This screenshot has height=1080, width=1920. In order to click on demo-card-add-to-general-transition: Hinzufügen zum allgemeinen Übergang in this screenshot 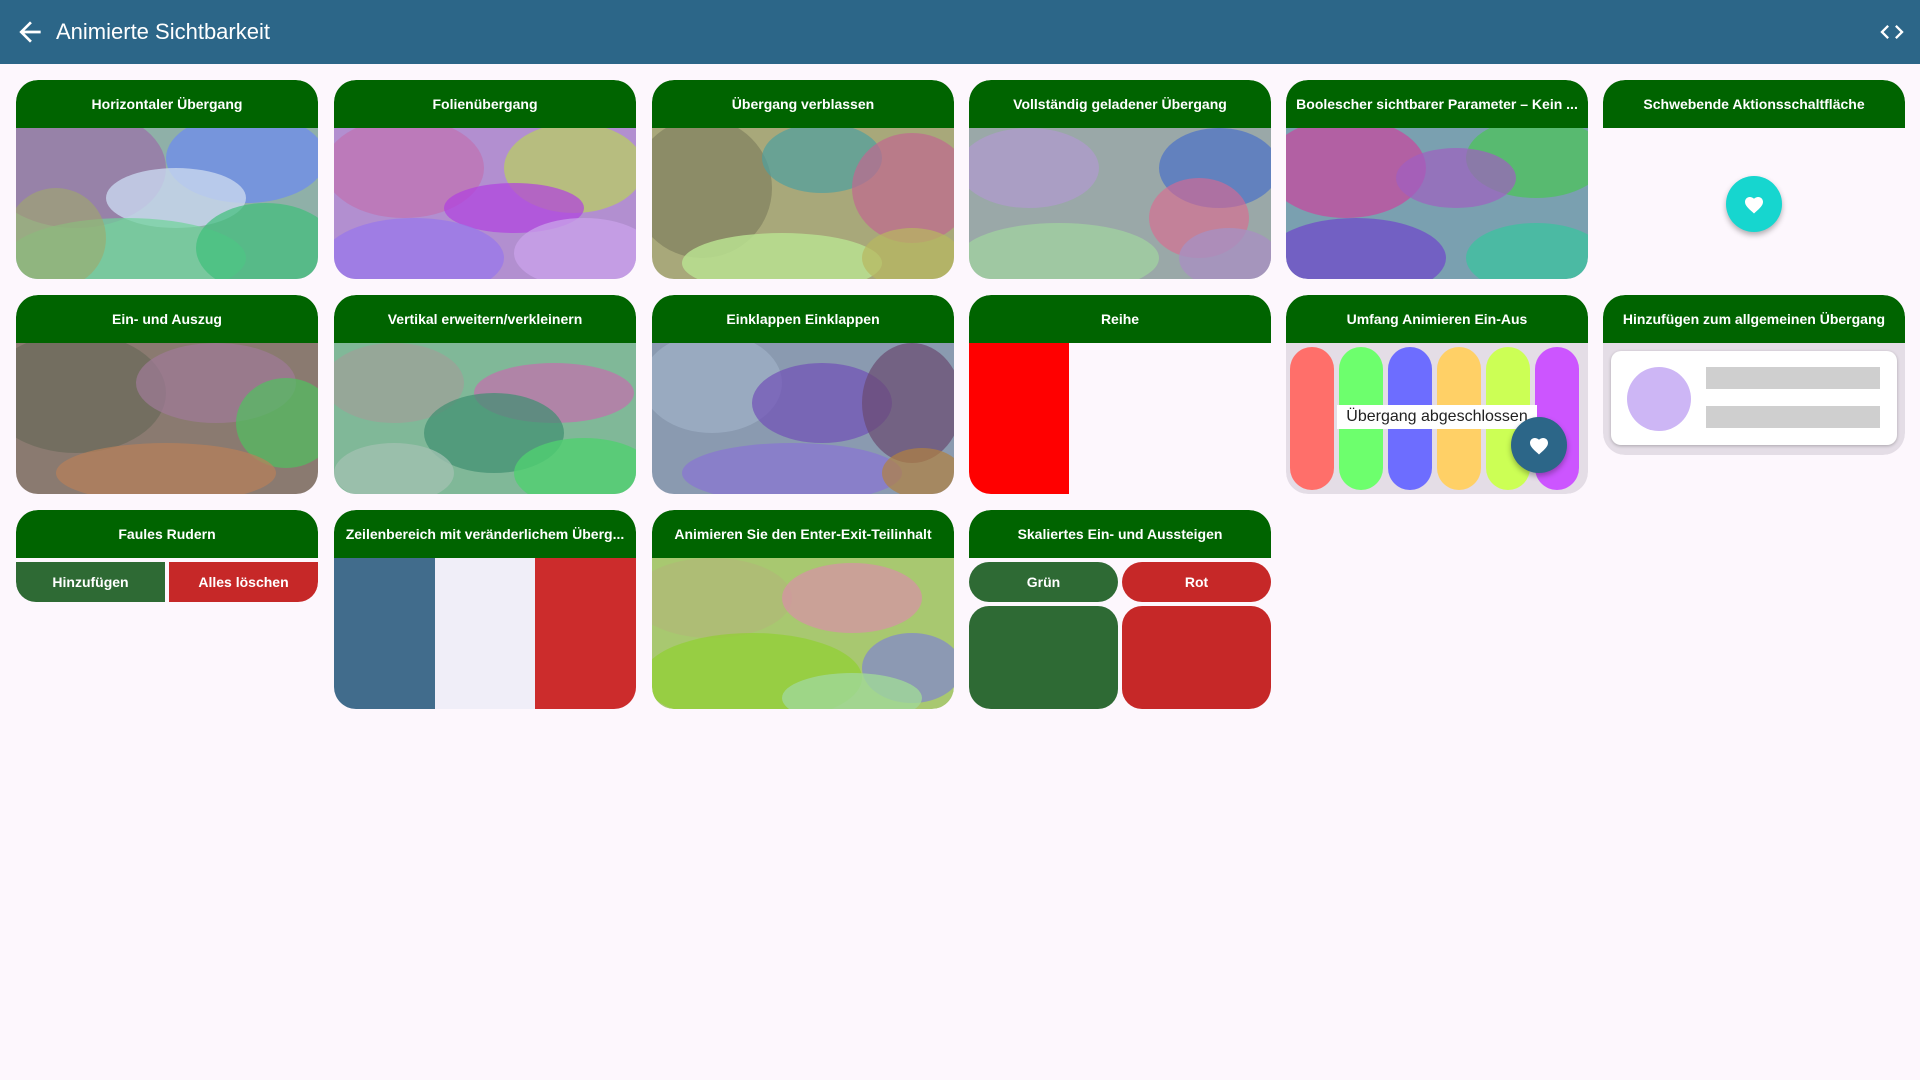, I will do `click(1754, 375)`.